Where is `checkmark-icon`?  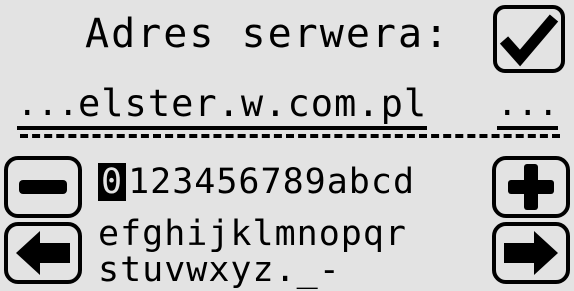 checkmark-icon is located at coordinates (529, 40).